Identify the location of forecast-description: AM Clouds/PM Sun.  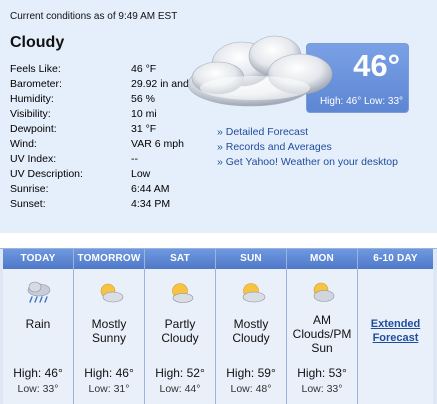
(322, 334).